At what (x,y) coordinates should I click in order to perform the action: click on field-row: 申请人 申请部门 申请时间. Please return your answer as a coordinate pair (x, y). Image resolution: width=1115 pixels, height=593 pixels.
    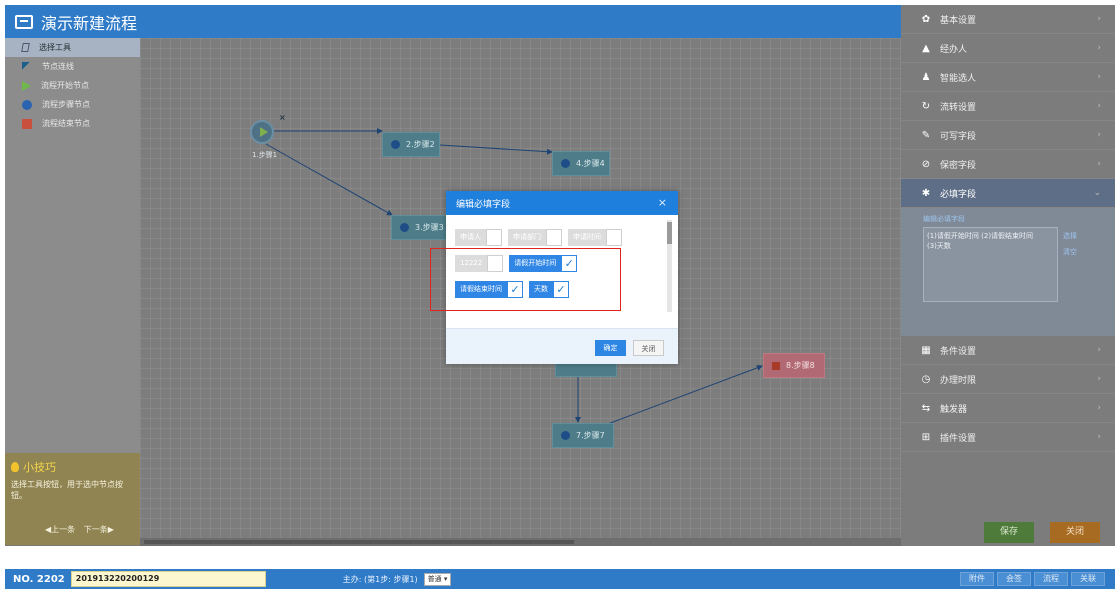
    Looking at the image, I should click on (566, 237).